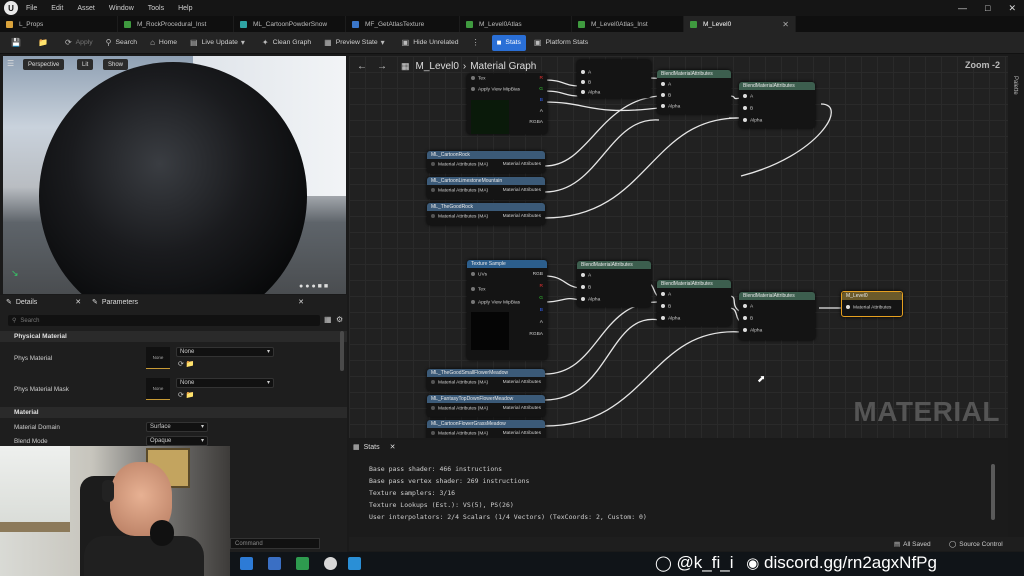  What do you see at coordinates (177, 441) in the screenshot?
I see `blend-mode-dropdown: Opaque` at bounding box center [177, 441].